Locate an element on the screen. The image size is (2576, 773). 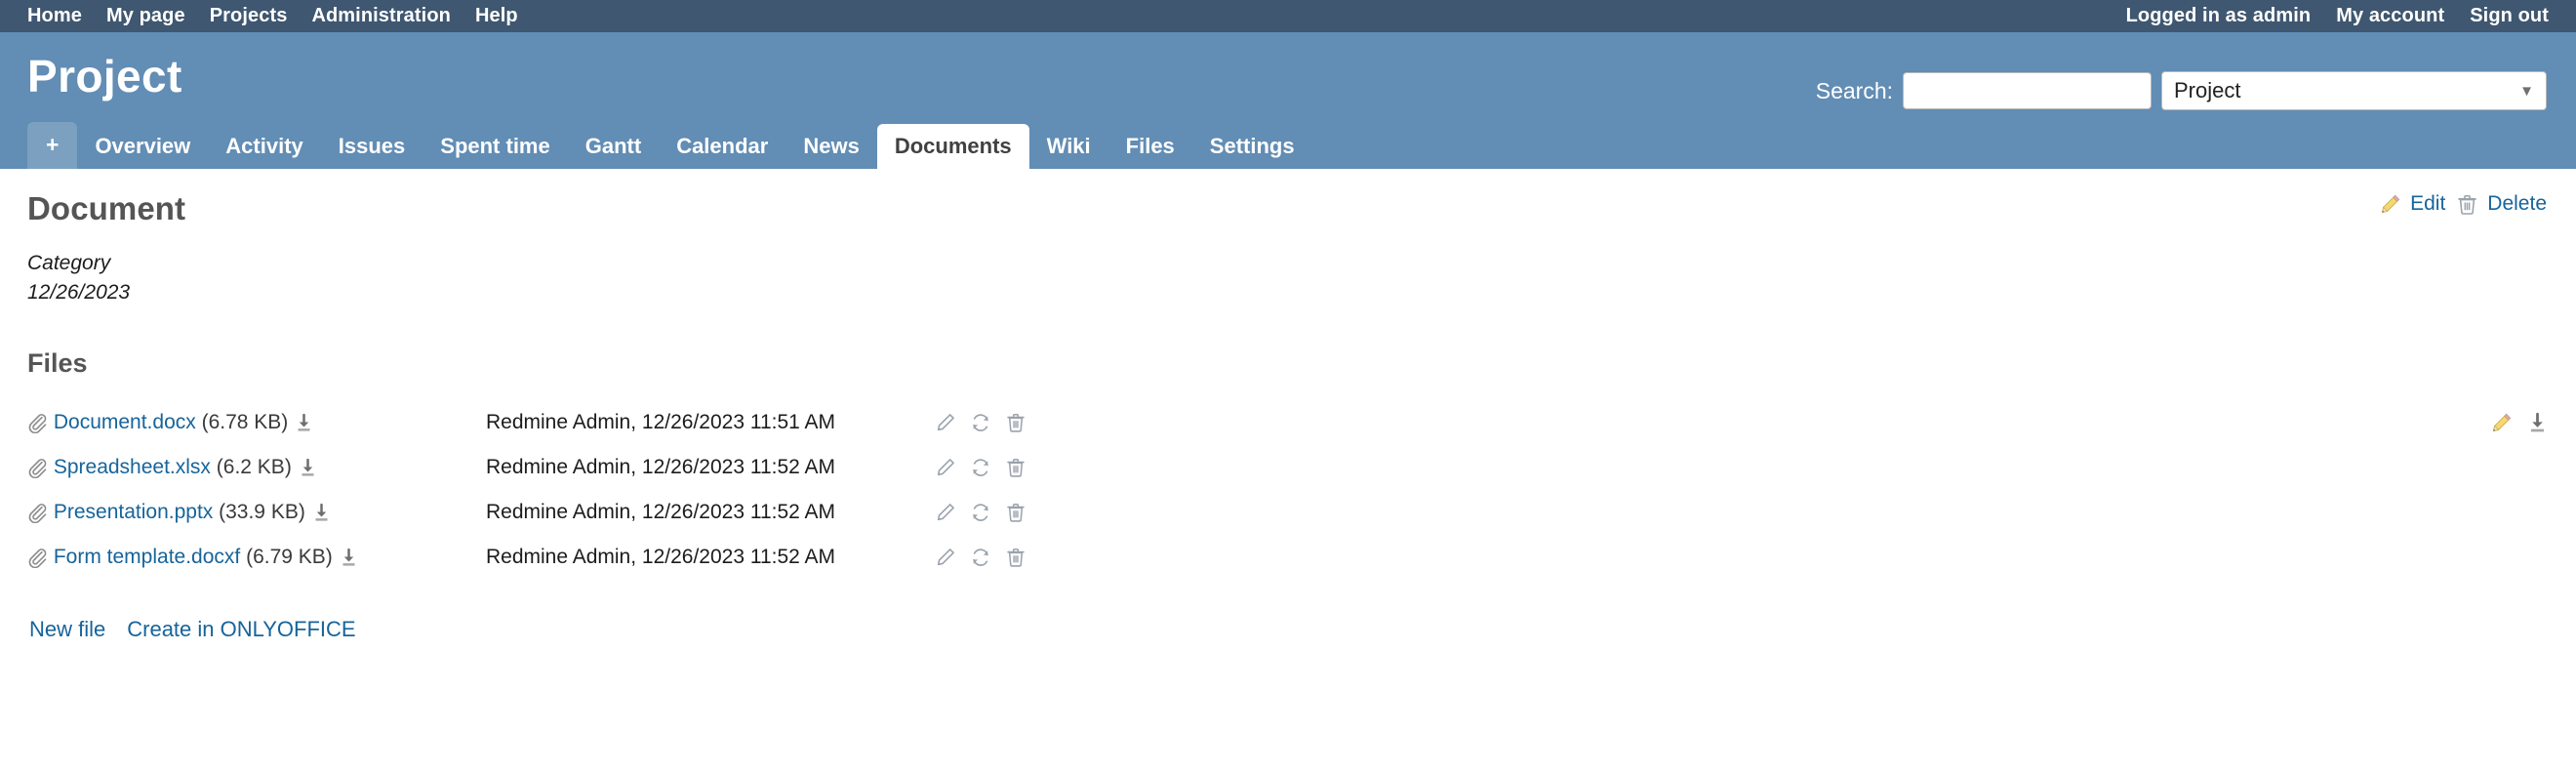
page-title: Document is located at coordinates (106, 208).